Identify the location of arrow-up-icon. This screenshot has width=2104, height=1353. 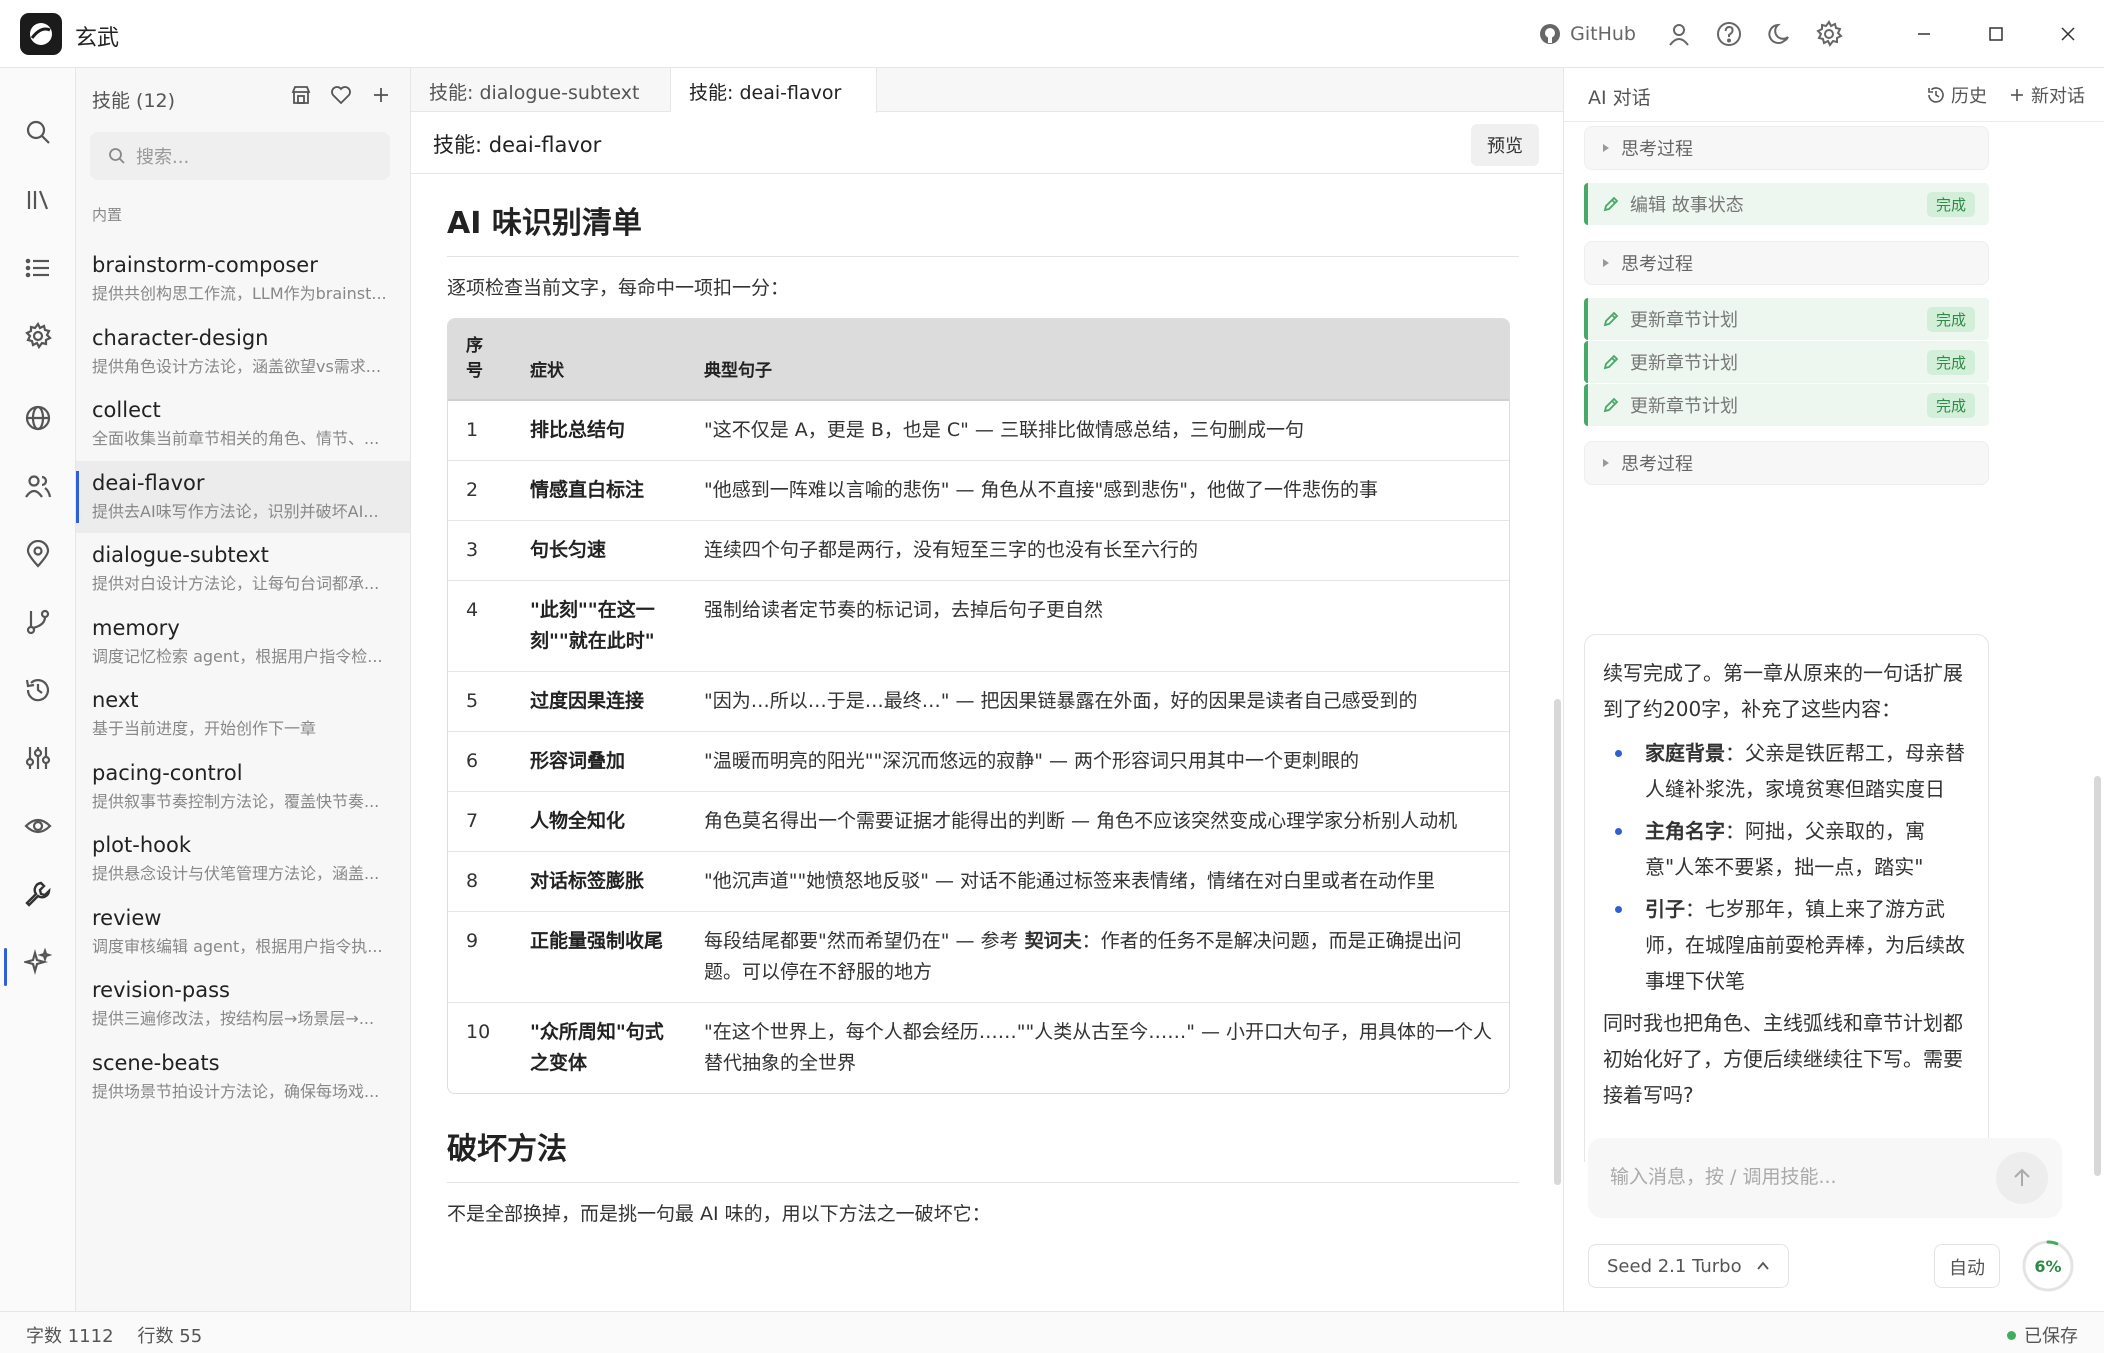
(2022, 1177).